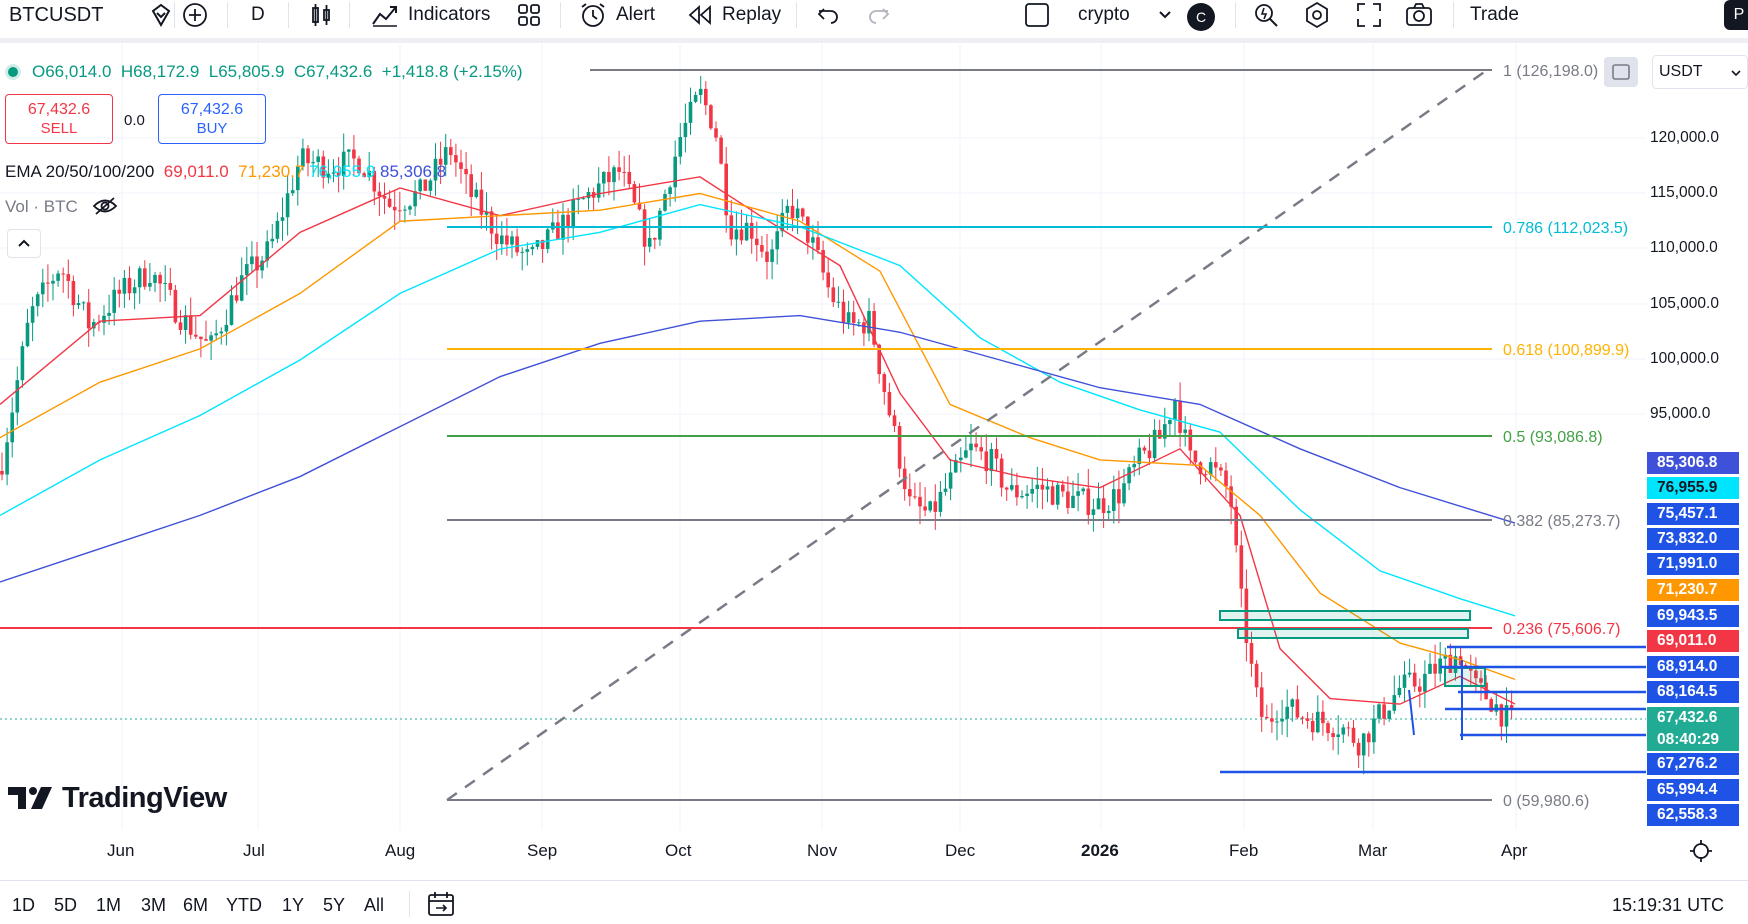 This screenshot has height=924, width=1748. What do you see at coordinates (246, 71) in the screenshot?
I see `ohlc-low: L65,805.9` at bounding box center [246, 71].